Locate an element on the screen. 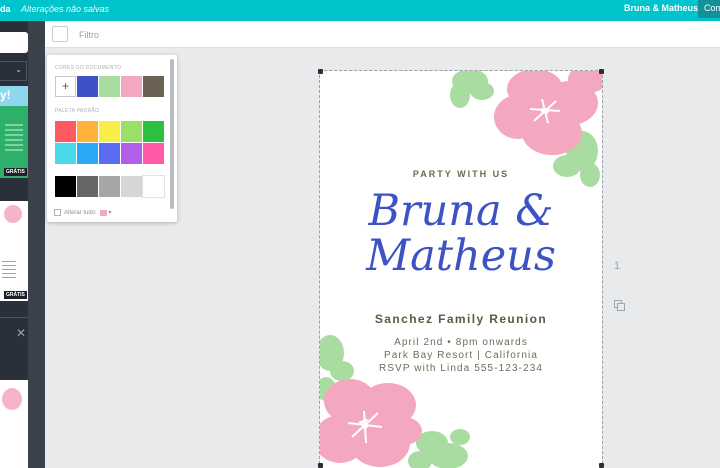 This screenshot has width=720, height=468. names-line-1: Bruna & is located at coordinates (461, 211).